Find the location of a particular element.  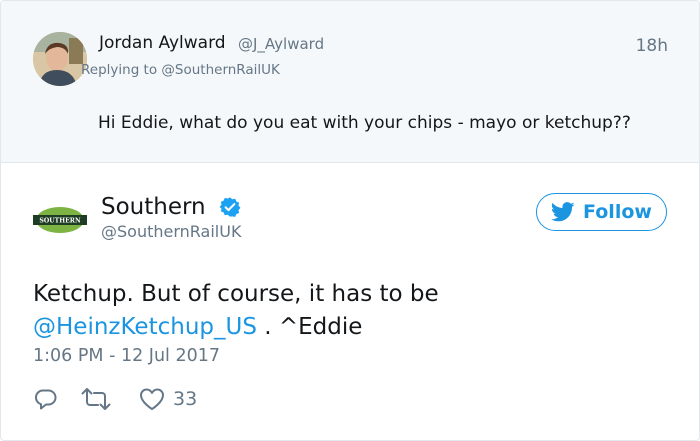

reply-timestamp: 18h is located at coordinates (652, 46).